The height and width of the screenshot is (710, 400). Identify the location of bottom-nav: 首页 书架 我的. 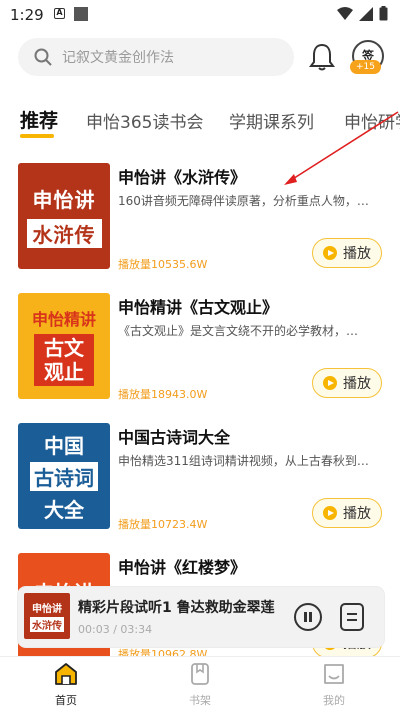
(200, 683).